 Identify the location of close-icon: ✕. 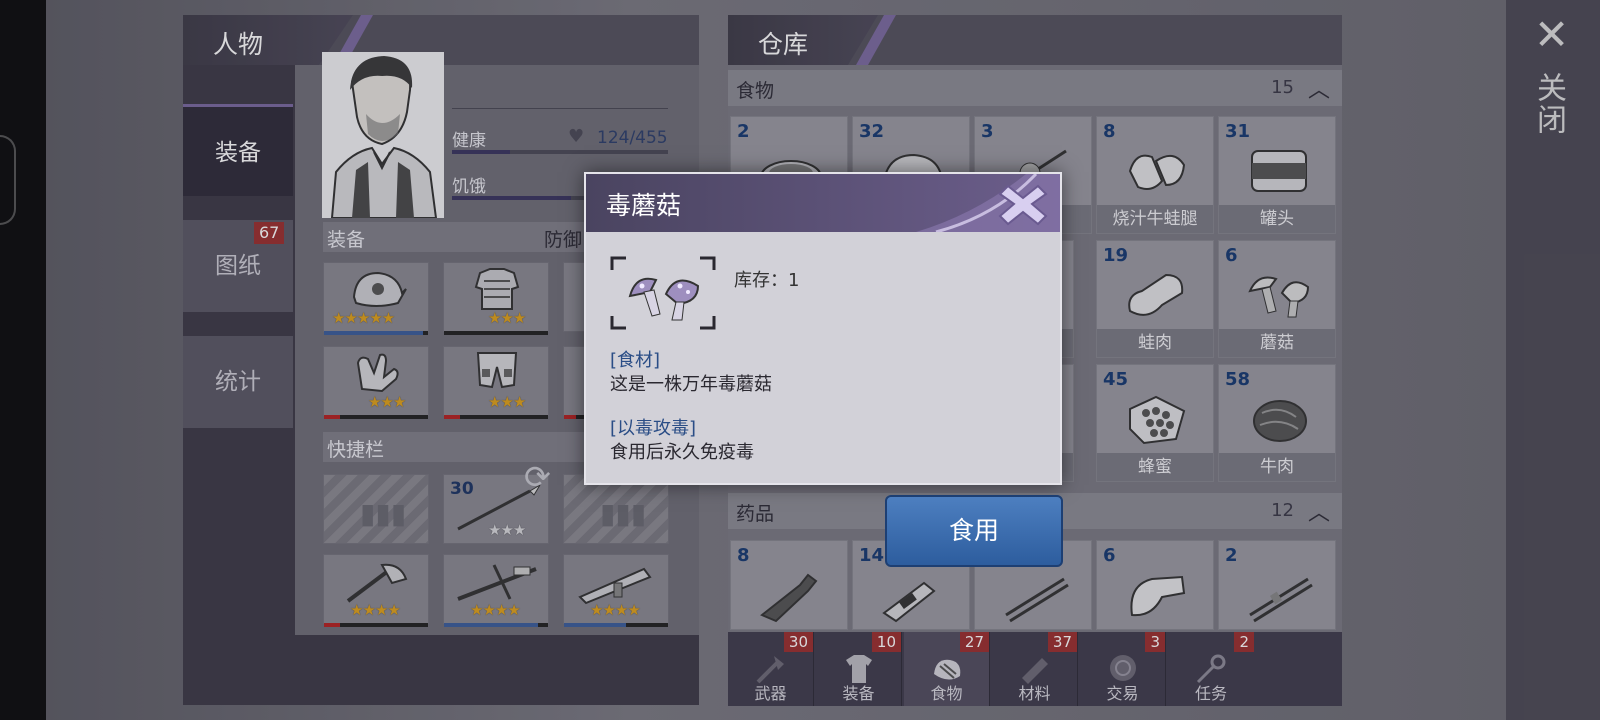
(1551, 35).